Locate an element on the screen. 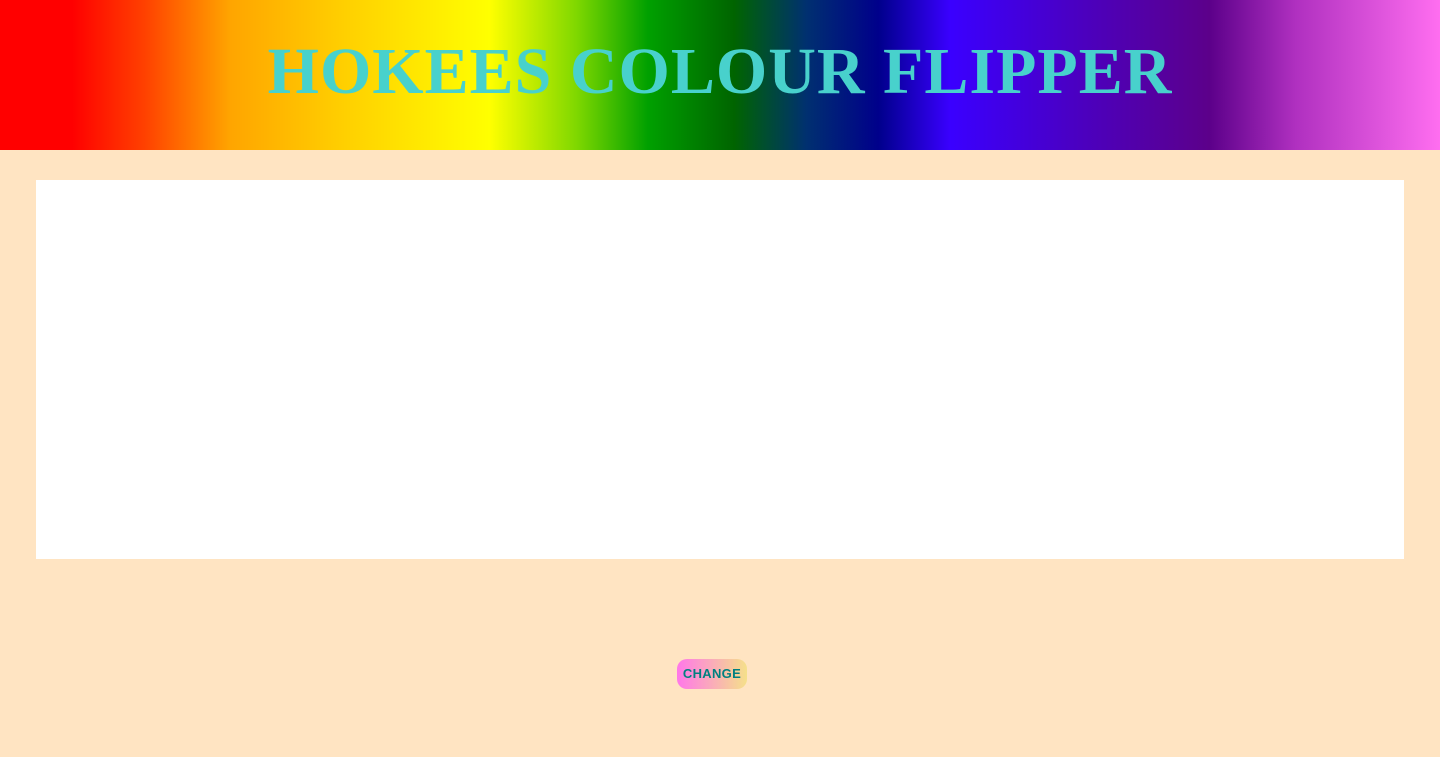 Image resolution: width=1440 pixels, height=757 pixels. page-title: HOKEES COLOUR FLIPPER is located at coordinates (720, 71).